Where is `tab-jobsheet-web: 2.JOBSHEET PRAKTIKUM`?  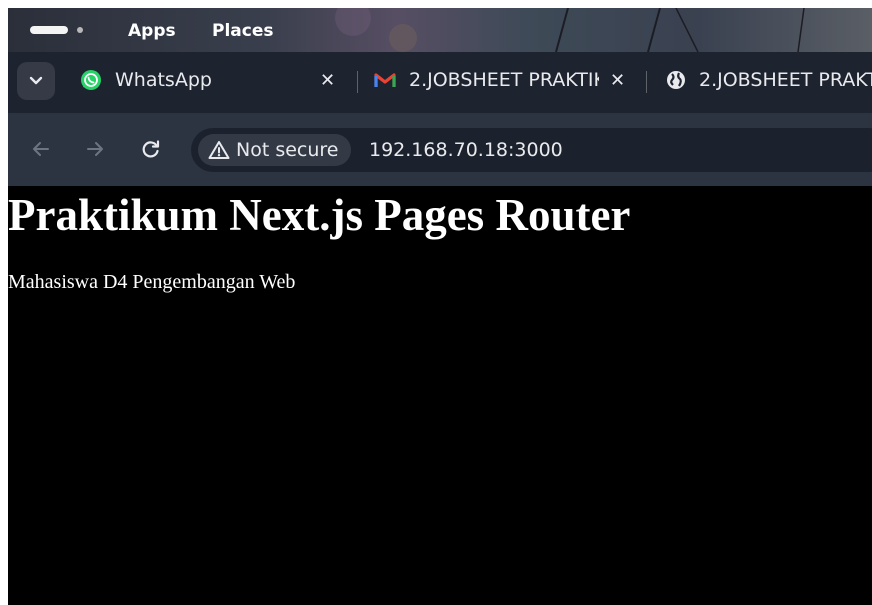
tab-jobsheet-web: 2.JOBSHEET PRAKTIKUM is located at coordinates (769, 80).